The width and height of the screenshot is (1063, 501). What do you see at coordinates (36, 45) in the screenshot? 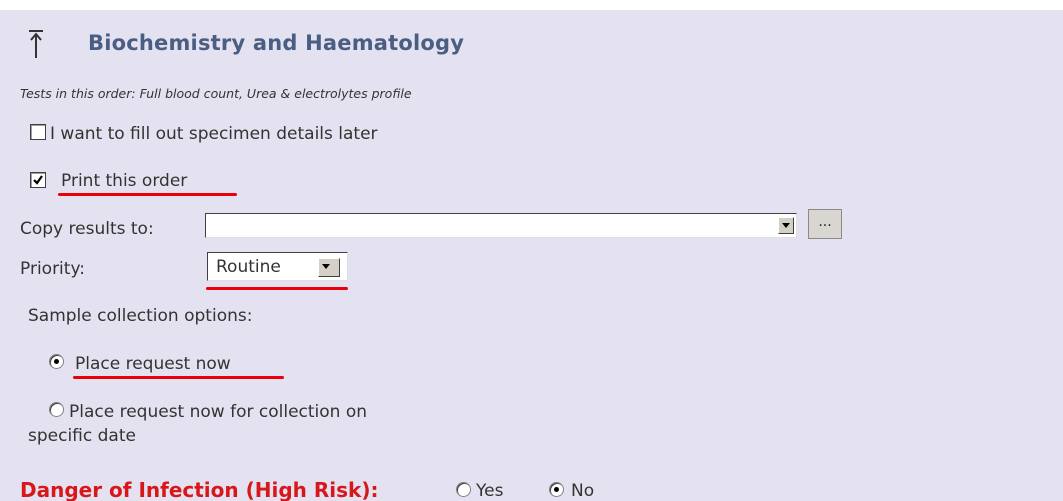
I see `collapse-up-icon` at bounding box center [36, 45].